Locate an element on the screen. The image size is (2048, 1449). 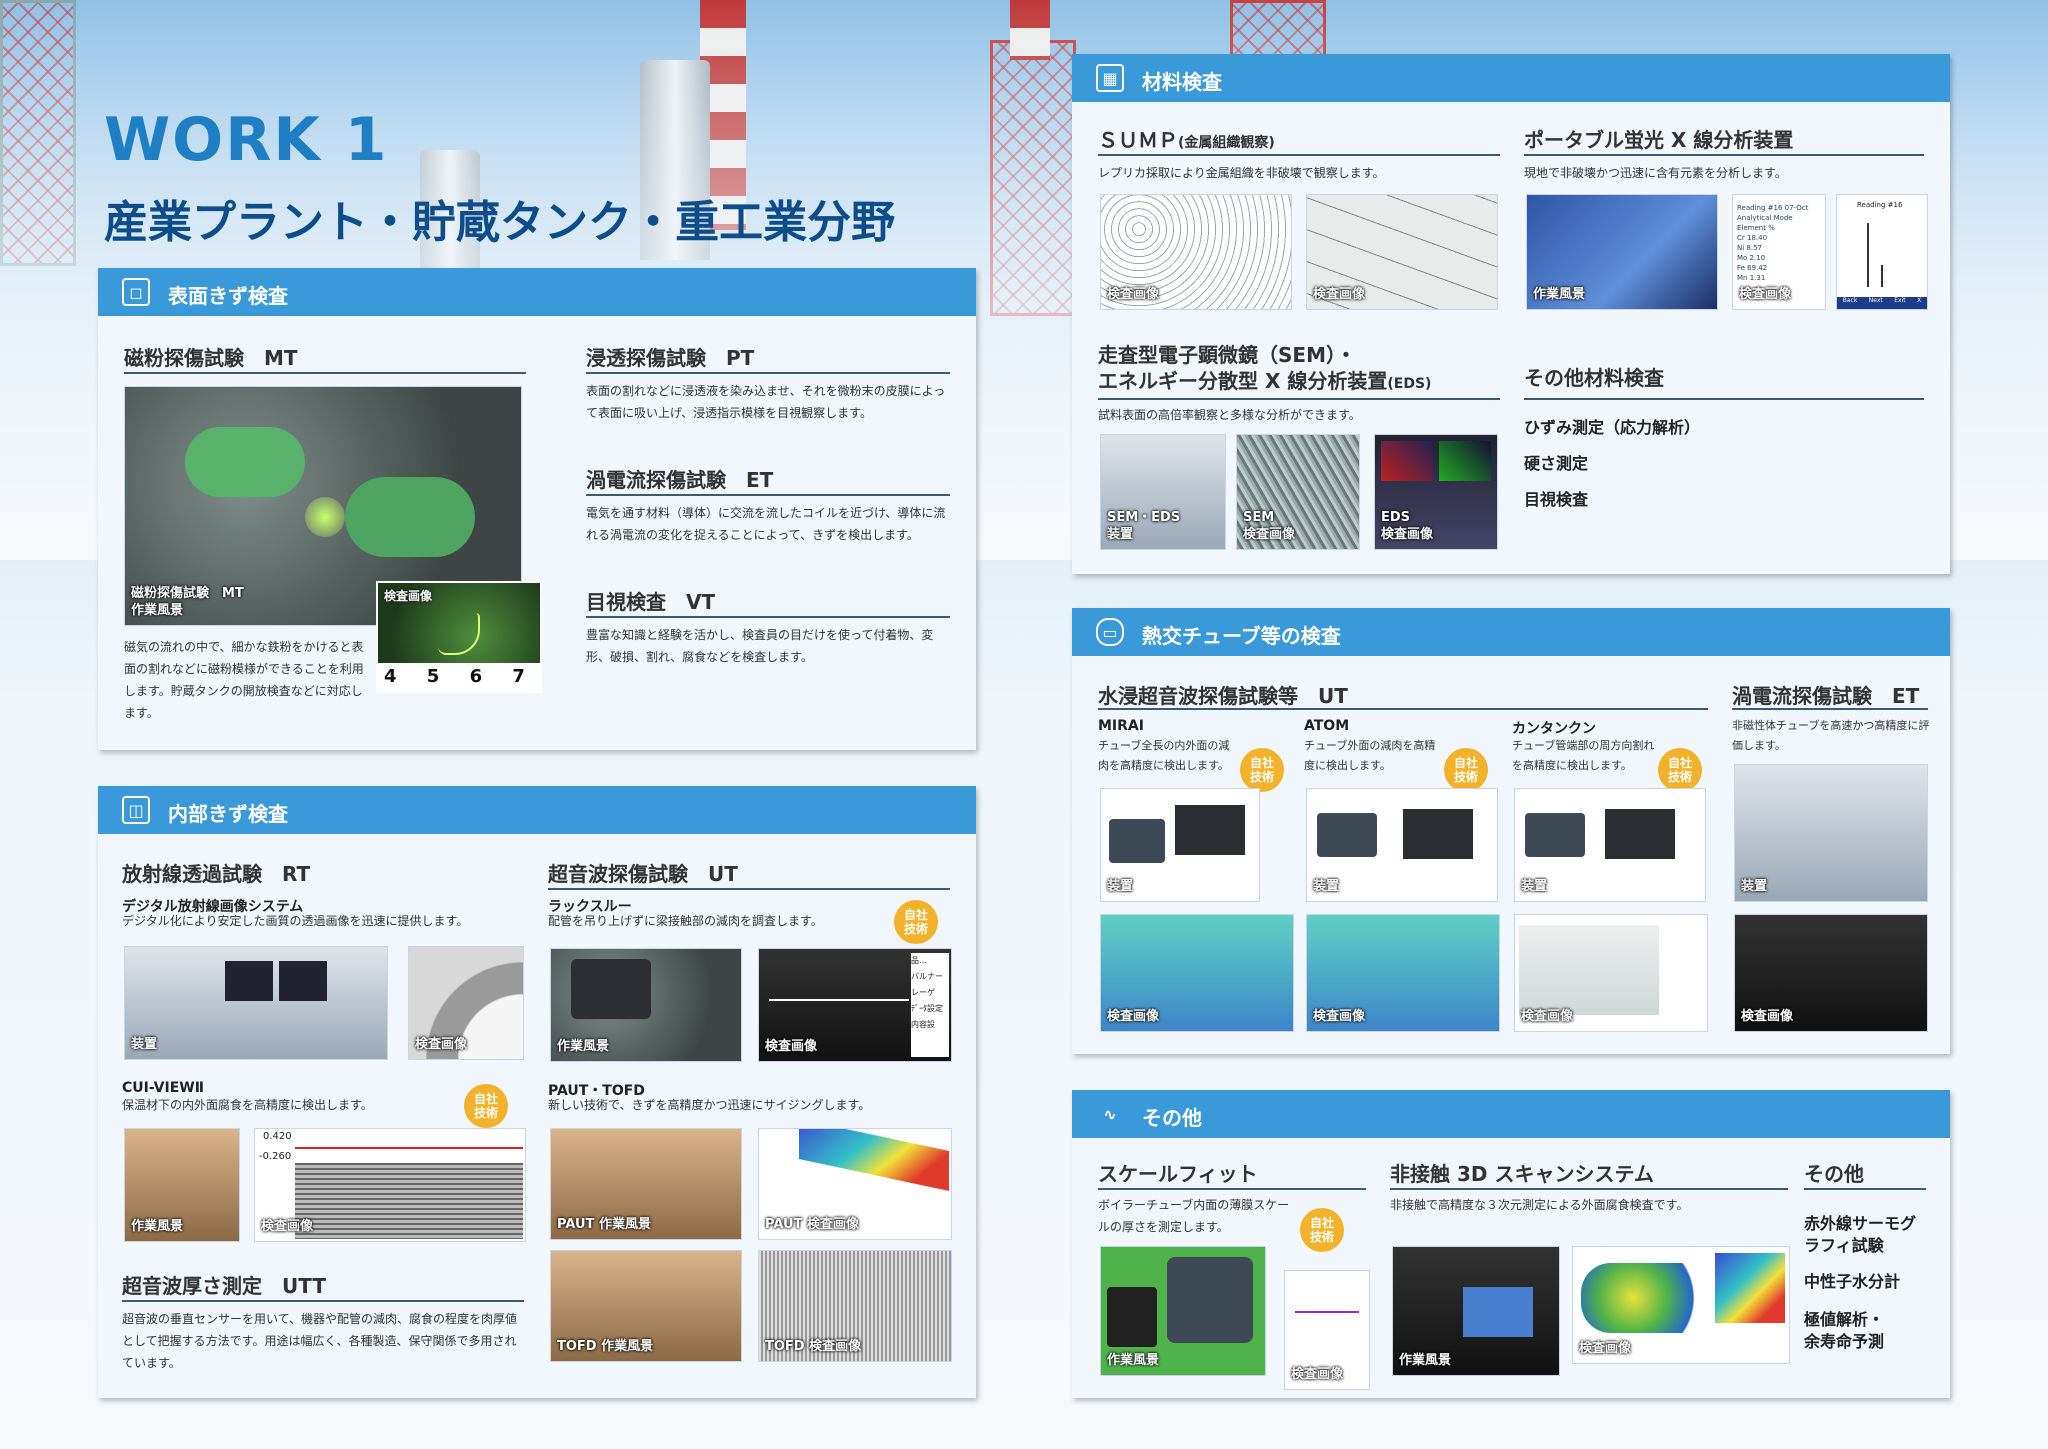
scalefit-work-photo: 作業風景 is located at coordinates (1183, 1311).